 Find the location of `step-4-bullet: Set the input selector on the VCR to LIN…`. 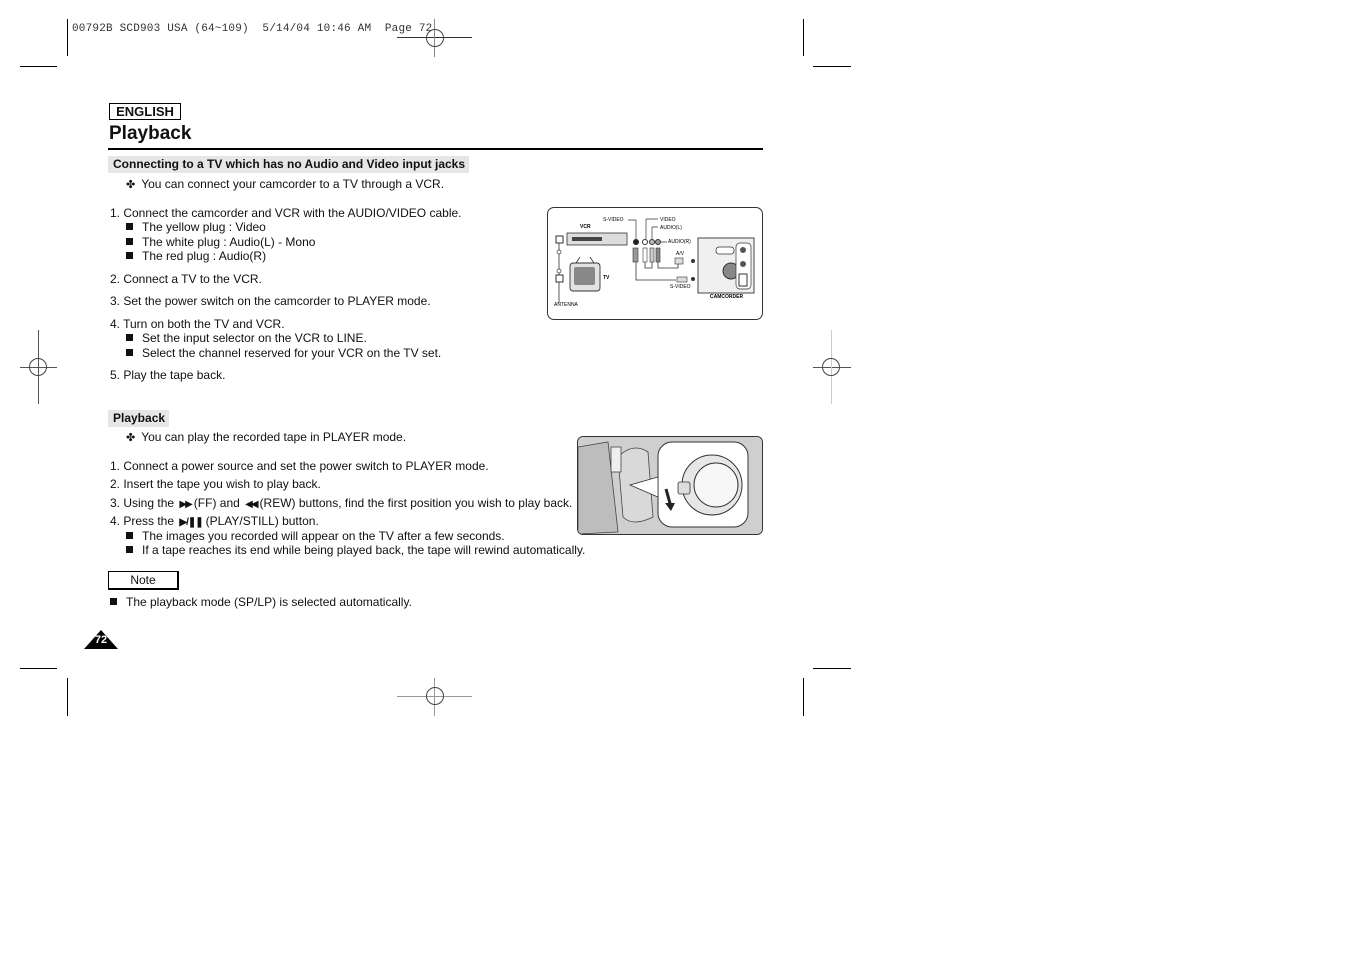

step-4-bullet: Set the input selector on the VCR to LIN… is located at coordinates (246, 338).